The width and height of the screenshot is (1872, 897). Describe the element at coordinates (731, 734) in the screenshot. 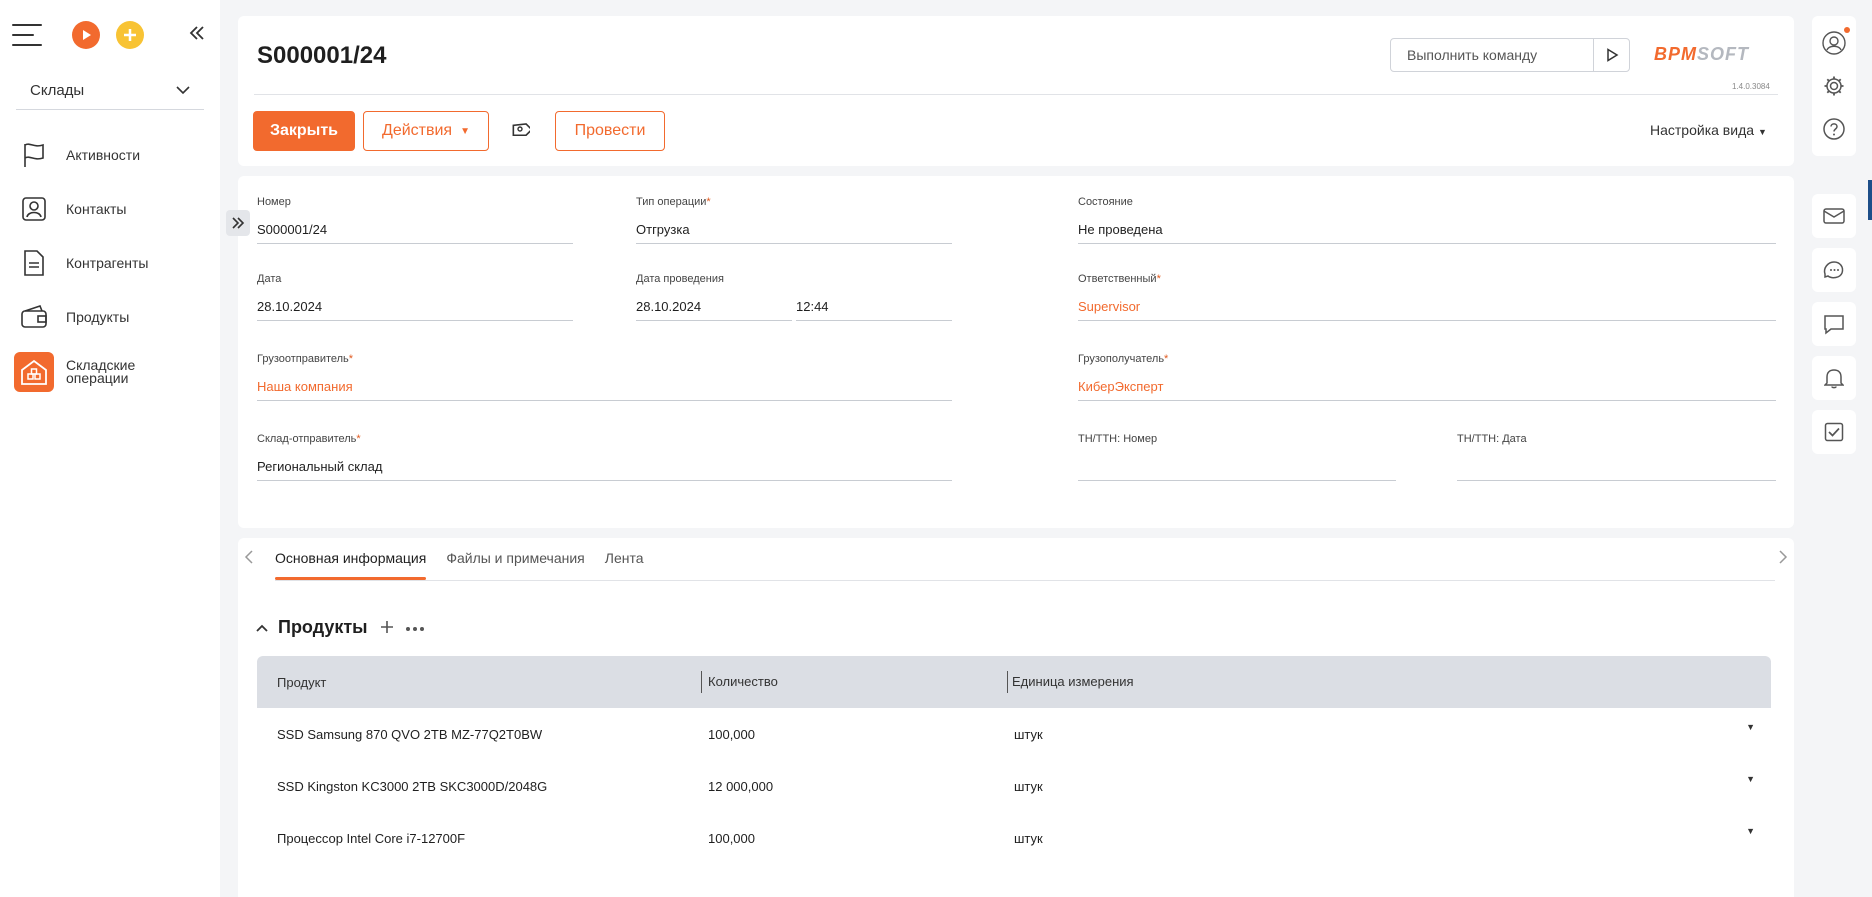

I see `cell-quantity: 100,000` at that location.